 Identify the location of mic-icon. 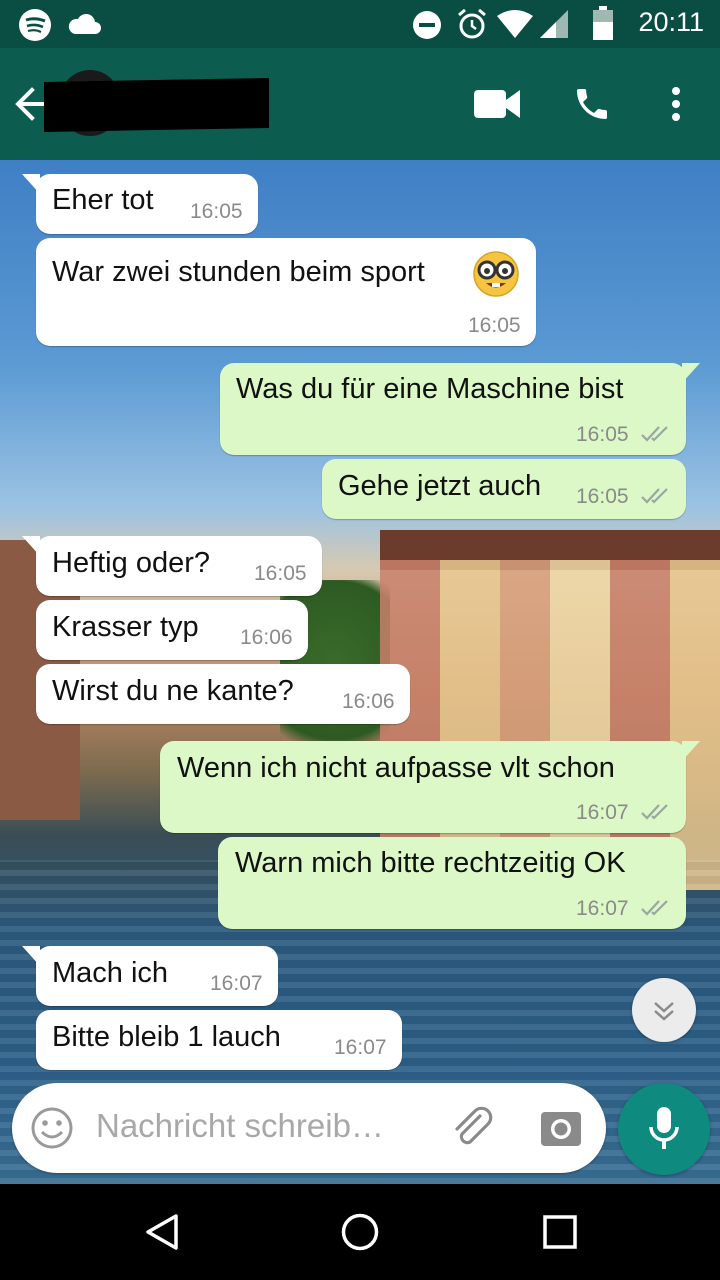
(664, 1128).